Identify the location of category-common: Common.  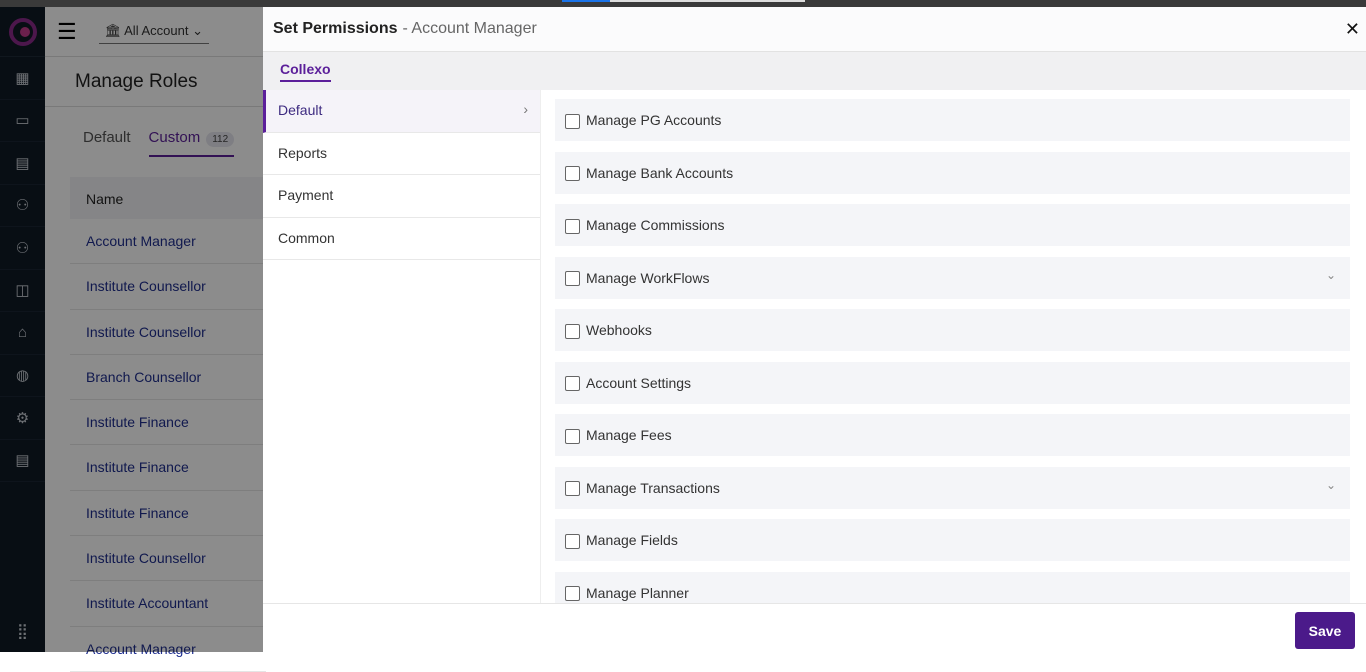
(401, 239).